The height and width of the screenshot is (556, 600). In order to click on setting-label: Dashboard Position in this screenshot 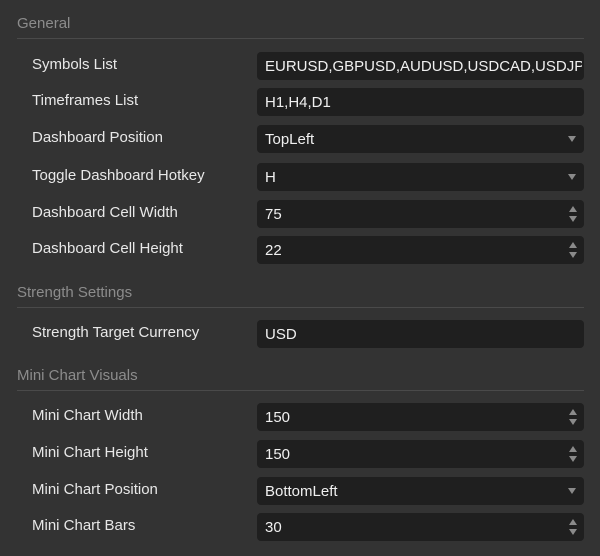, I will do `click(97, 137)`.